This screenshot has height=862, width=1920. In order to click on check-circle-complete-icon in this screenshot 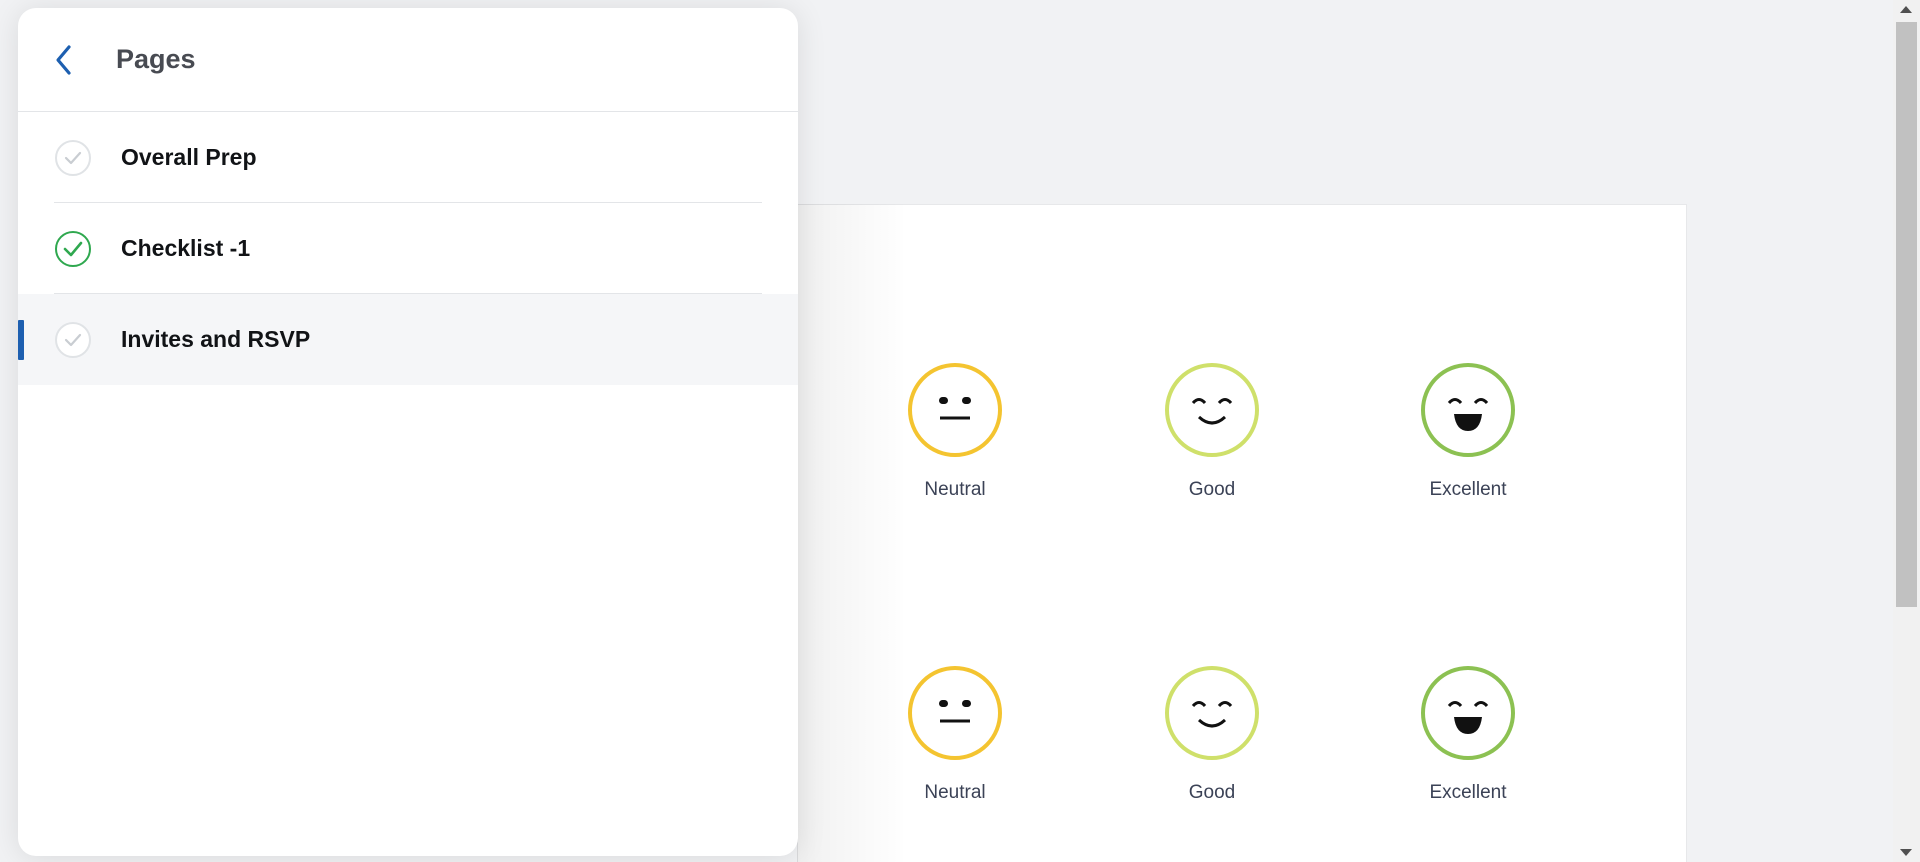, I will do `click(73, 248)`.